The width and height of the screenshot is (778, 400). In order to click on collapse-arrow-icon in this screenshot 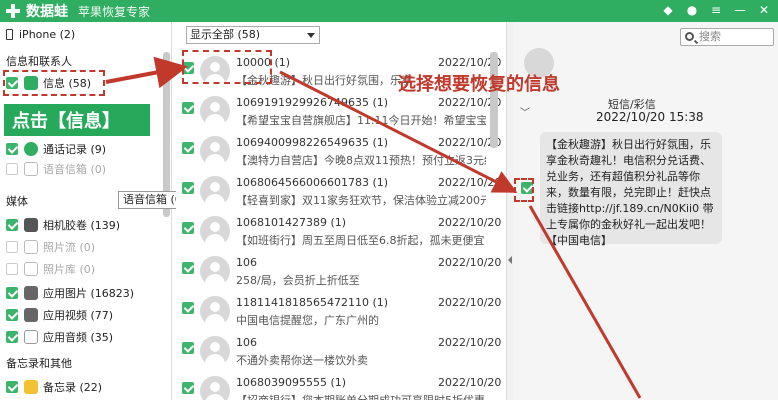, I will do `click(510, 260)`.